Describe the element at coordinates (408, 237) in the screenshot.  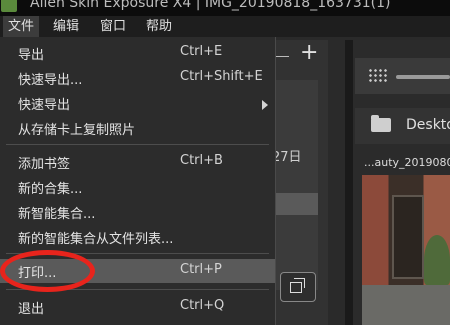
I see `thumbnail-door` at that location.